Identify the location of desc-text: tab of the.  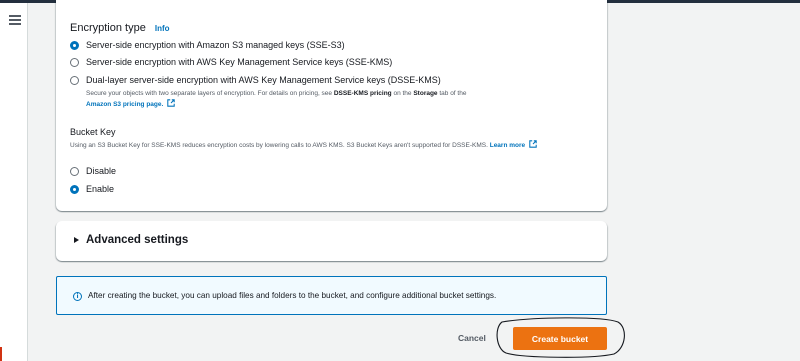
(452, 93).